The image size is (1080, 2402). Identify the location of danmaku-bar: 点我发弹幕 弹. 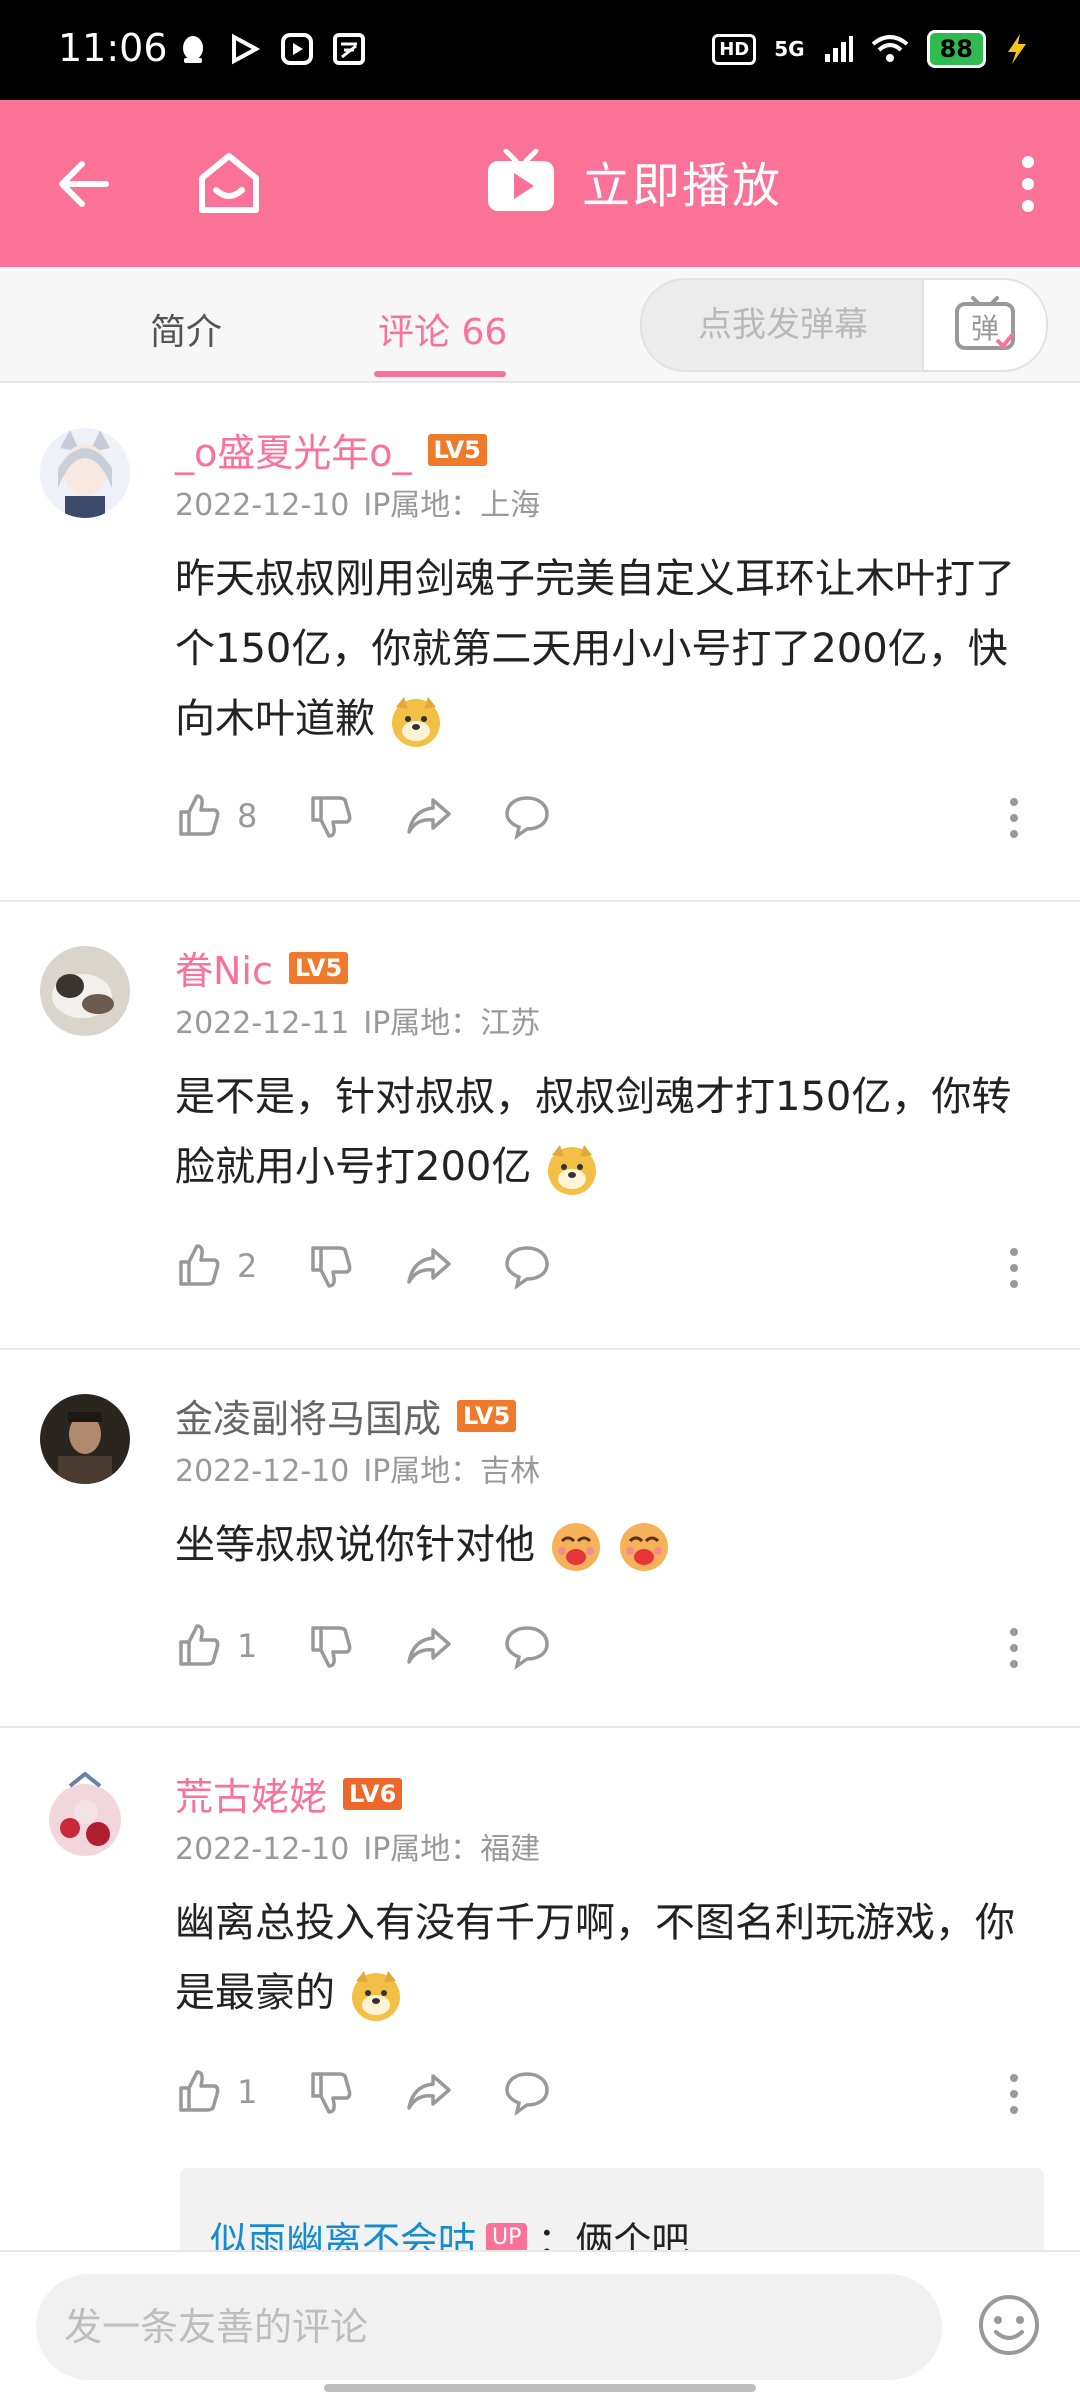
(844, 325).